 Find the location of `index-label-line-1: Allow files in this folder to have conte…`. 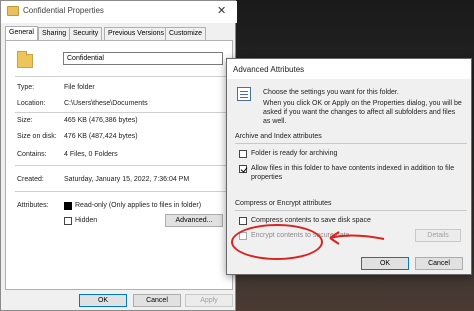

index-label-line-1: Allow files in this folder to have conte… is located at coordinates (353, 168).